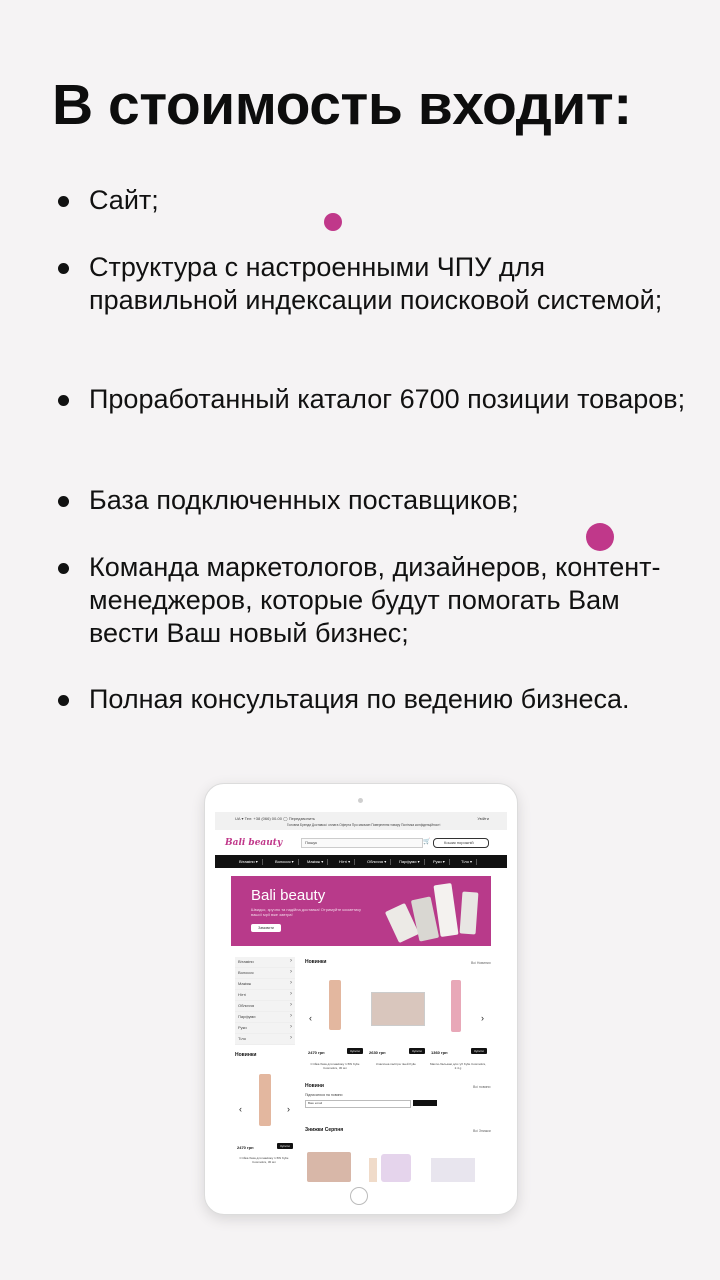  I want to click on section-title: Новини, so click(314, 1086).